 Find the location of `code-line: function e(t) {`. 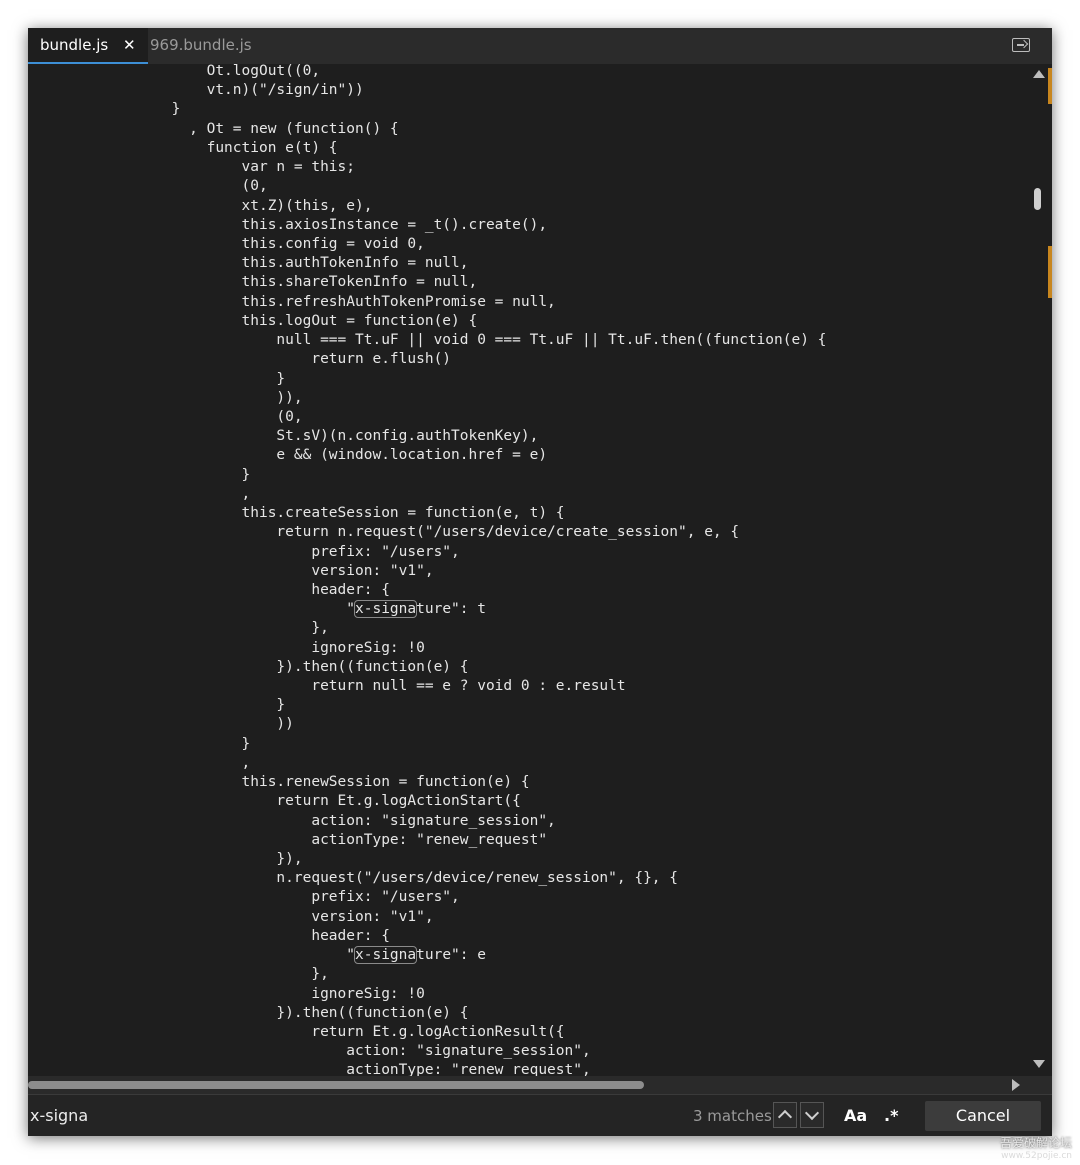

code-line: function e(t) { is located at coordinates (185, 147).